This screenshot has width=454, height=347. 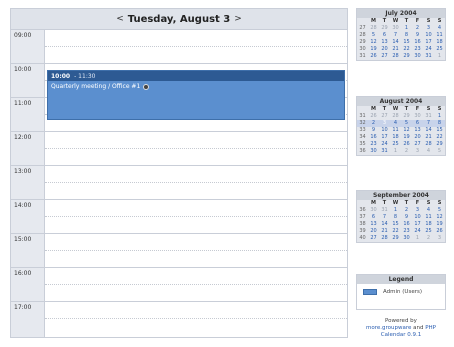 I want to click on day-cell: 18, so click(x=428, y=224).